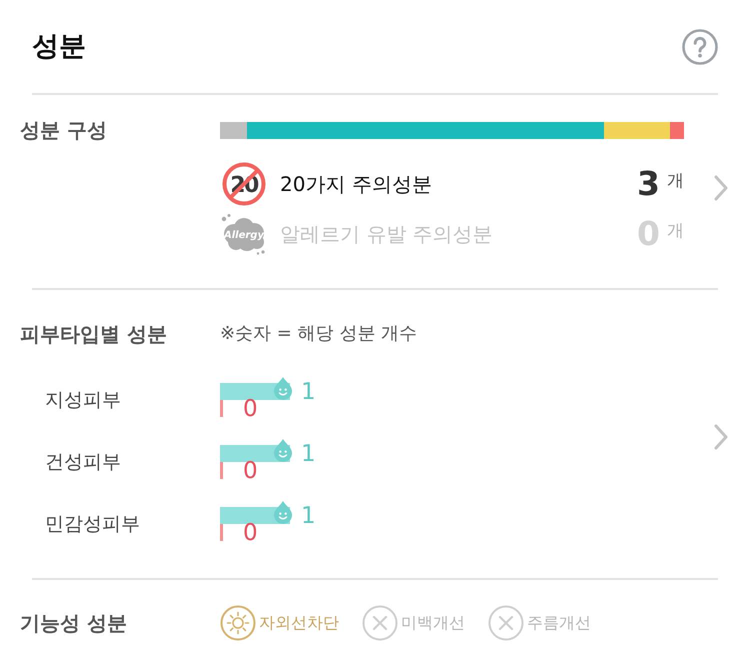  Describe the element at coordinates (83, 462) in the screenshot. I see `skin-type-label: 건성피부` at that location.